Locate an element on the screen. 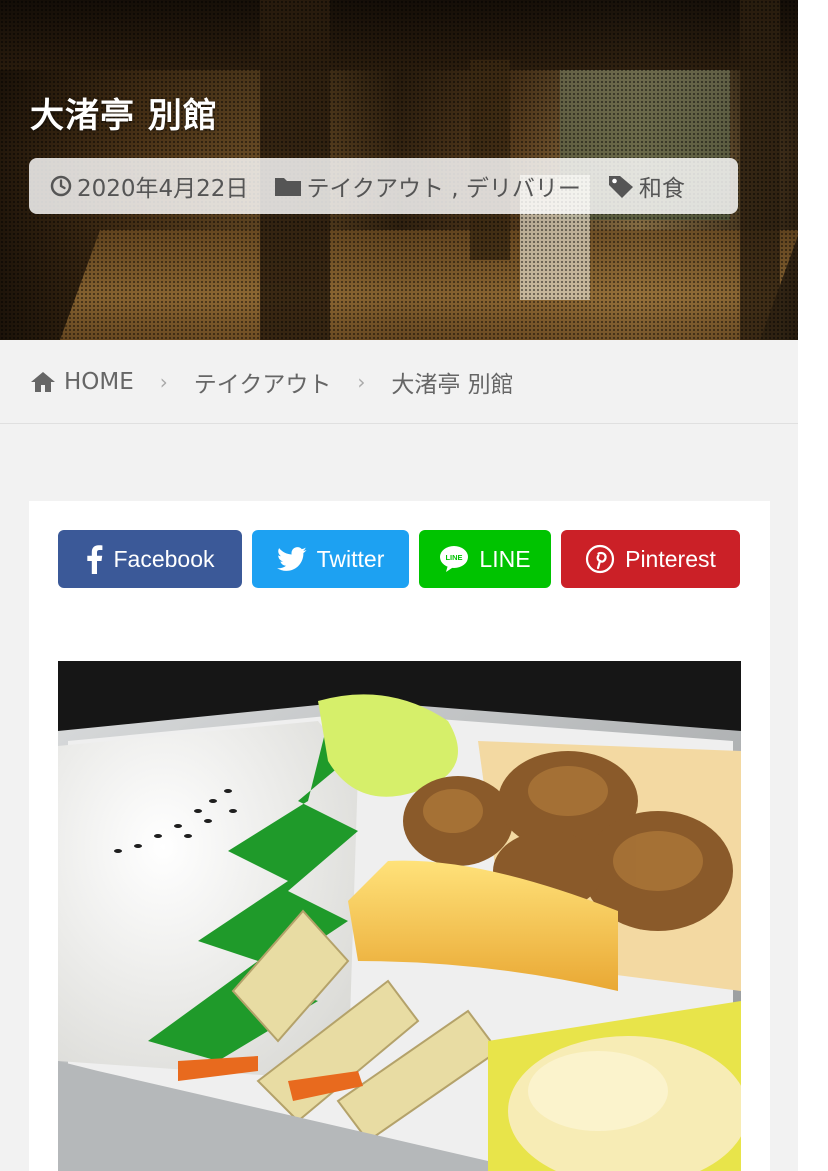 The height and width of the screenshot is (1171, 828). post-meta: 2020年4月22日 テイクアウト , デリバリー 和食 is located at coordinates (383, 186).